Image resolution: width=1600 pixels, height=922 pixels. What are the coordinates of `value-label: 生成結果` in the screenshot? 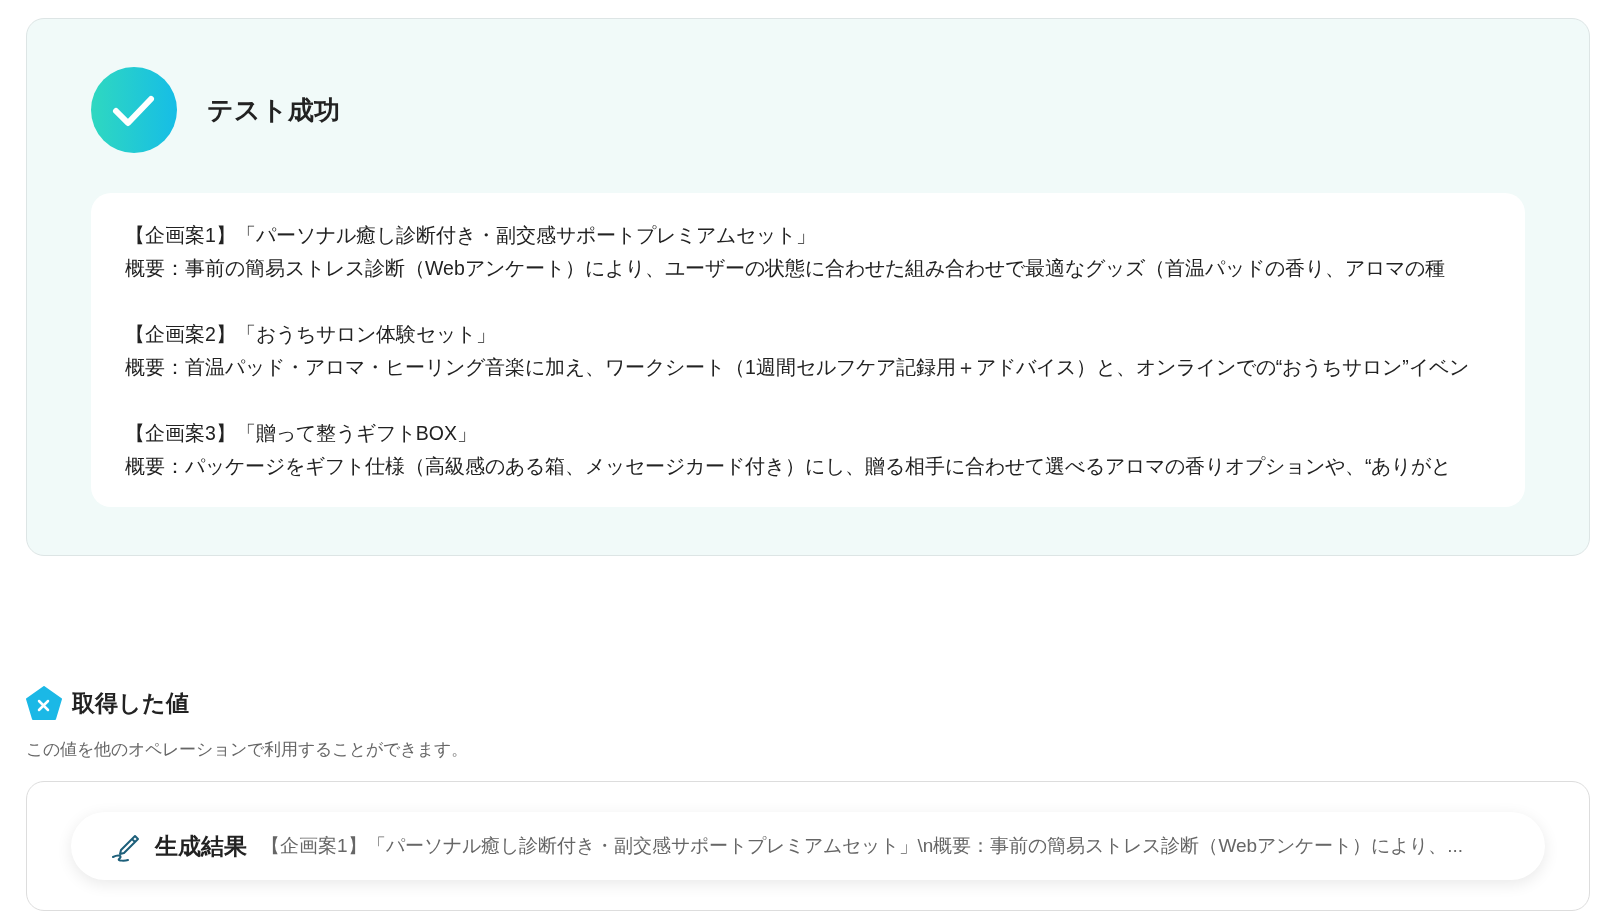 It's located at (201, 846).